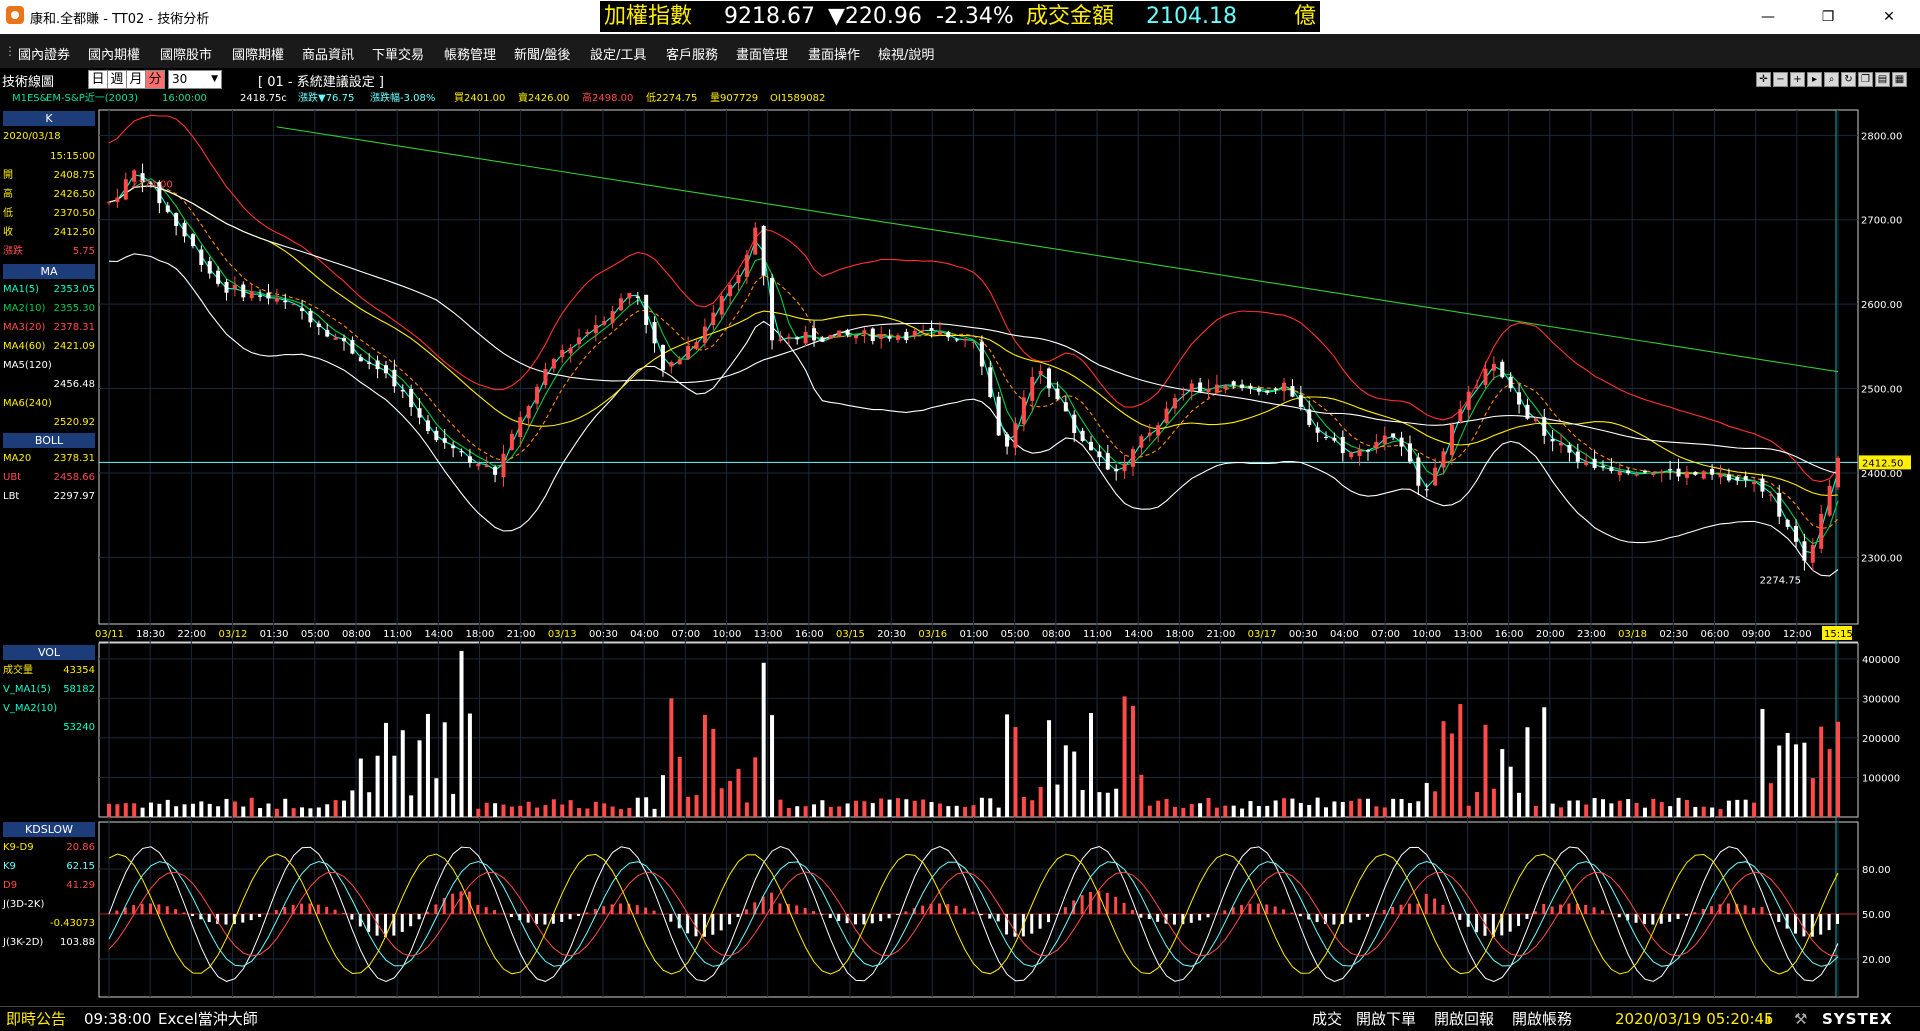  What do you see at coordinates (1464, 1019) in the screenshot?
I see `open-report-button: 開啟回報` at bounding box center [1464, 1019].